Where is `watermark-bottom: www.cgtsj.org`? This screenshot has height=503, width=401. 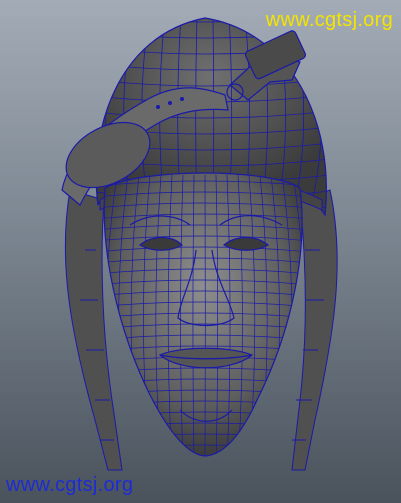
watermark-bottom: www.cgtsj.org is located at coordinates (70, 485).